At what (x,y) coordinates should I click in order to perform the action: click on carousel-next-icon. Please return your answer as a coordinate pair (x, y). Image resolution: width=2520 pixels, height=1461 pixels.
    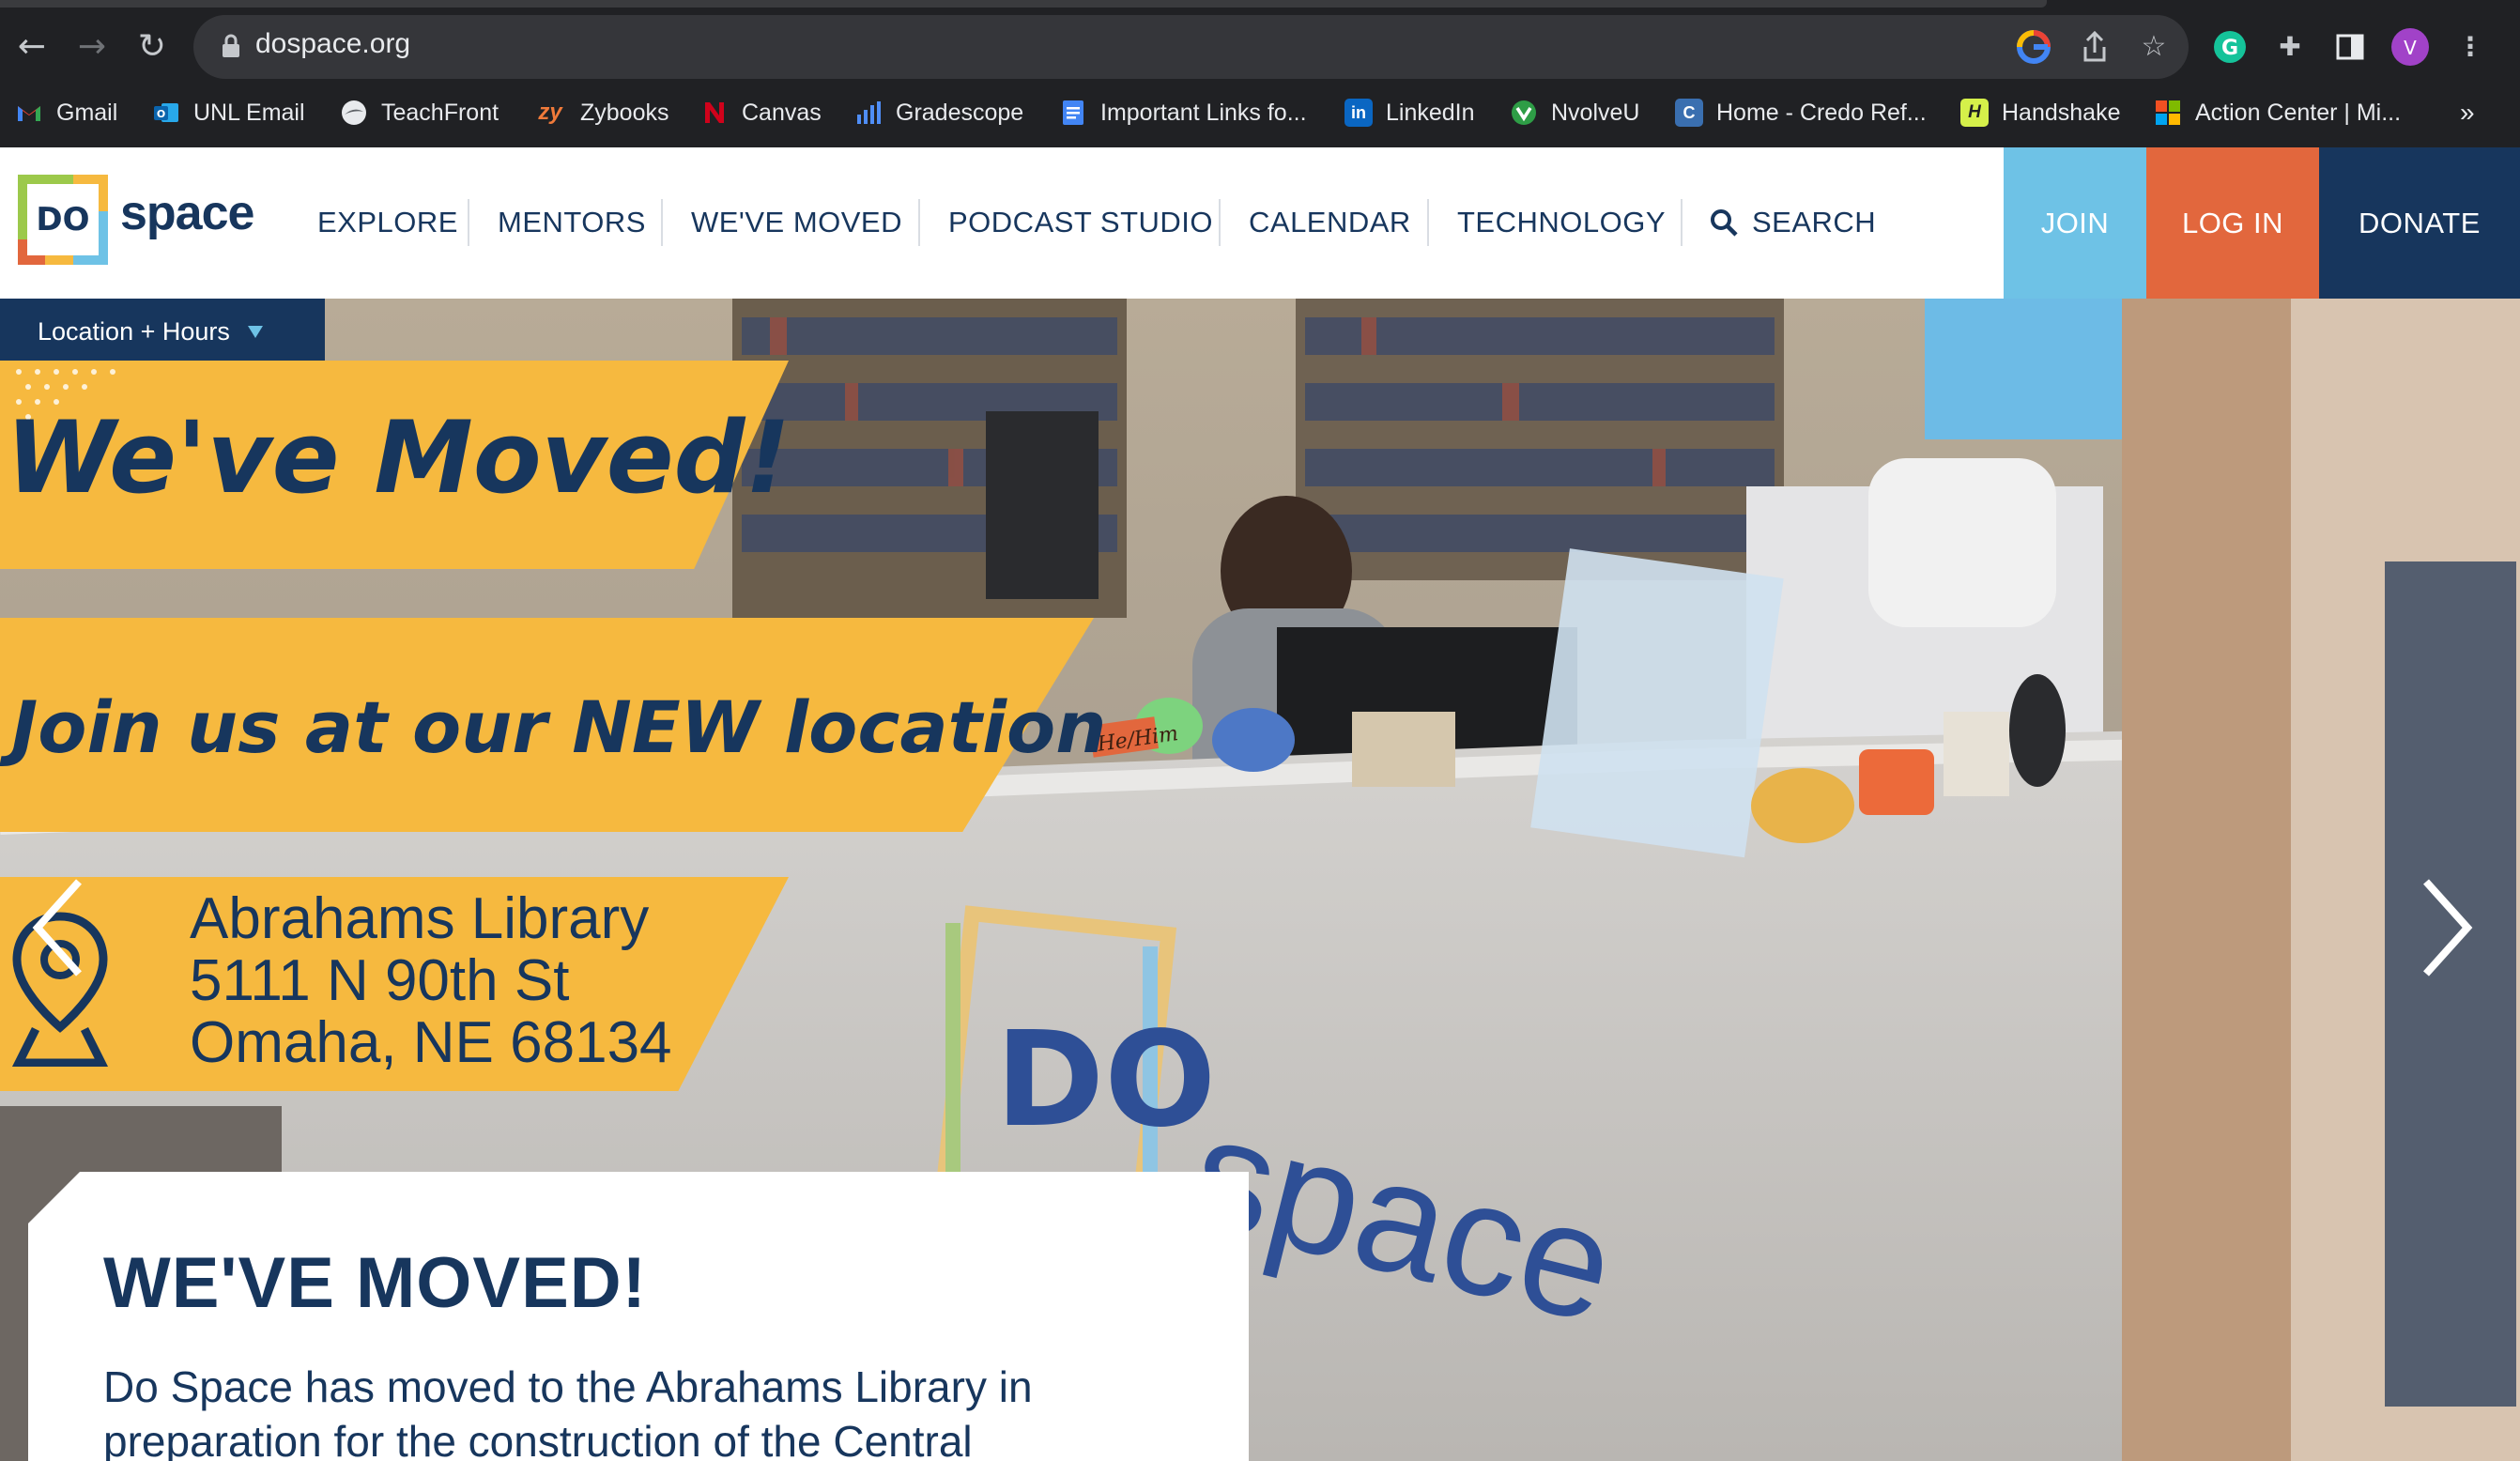
    Looking at the image, I should click on (2447, 928).